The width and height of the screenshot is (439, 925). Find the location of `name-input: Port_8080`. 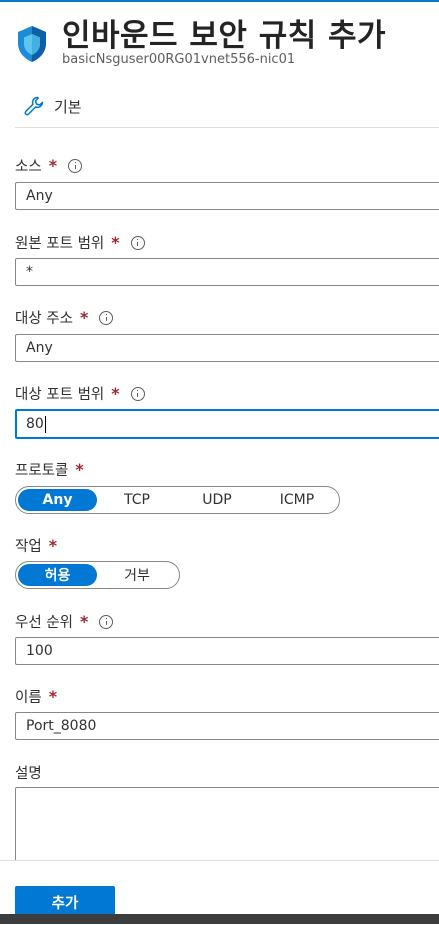

name-input: Port_8080 is located at coordinates (227, 726).